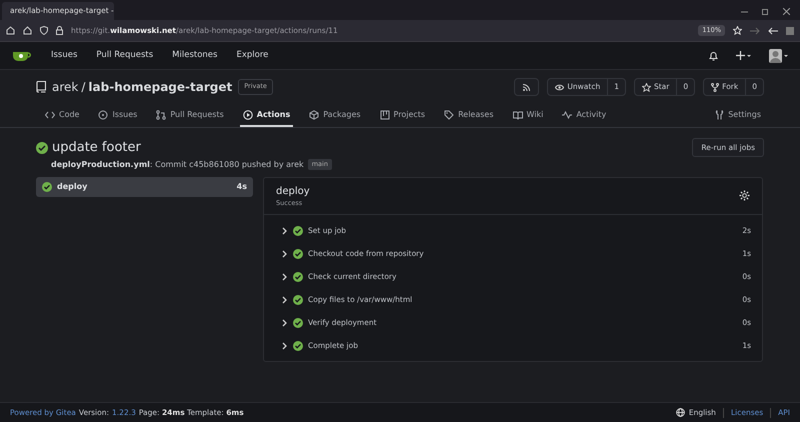 Image resolution: width=800 pixels, height=422 pixels. I want to click on repo-name: lab-homepage-target, so click(160, 87).